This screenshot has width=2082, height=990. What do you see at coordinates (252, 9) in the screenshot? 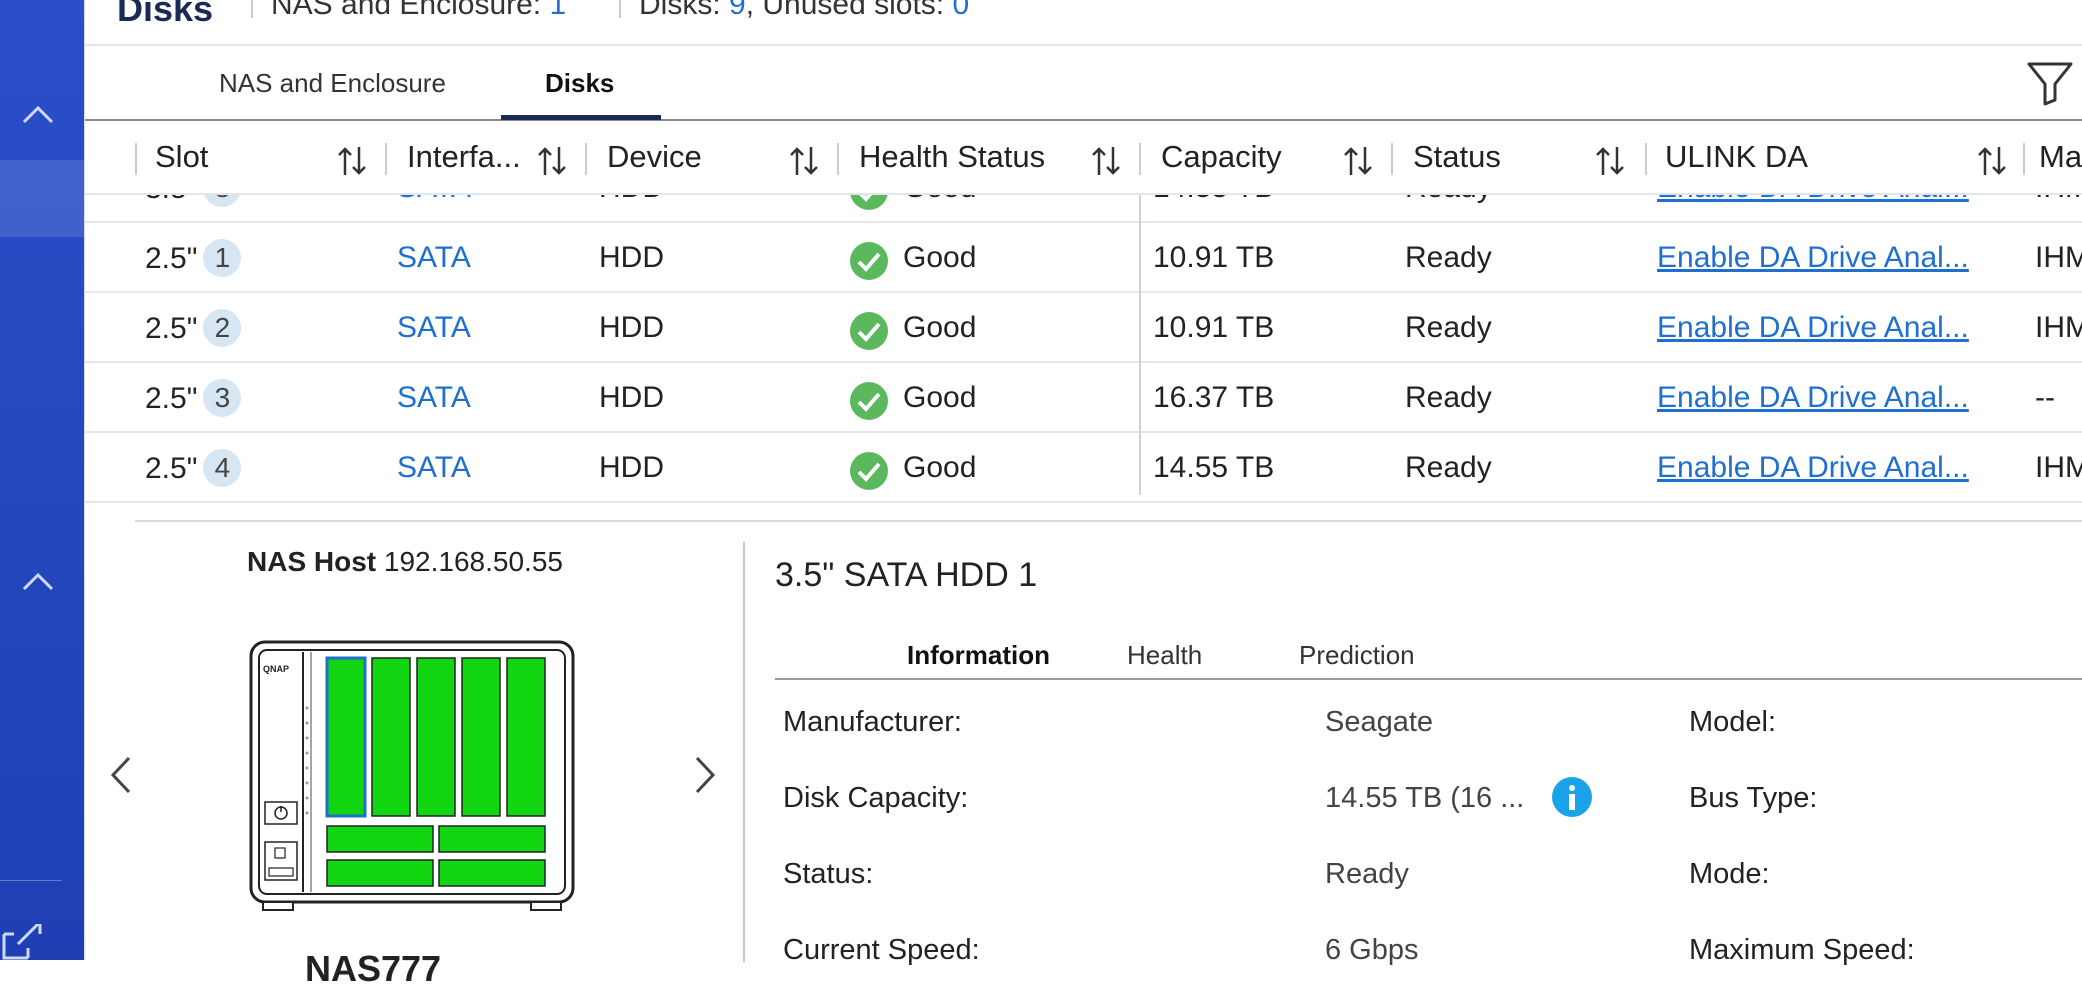
I see `title-separator` at bounding box center [252, 9].